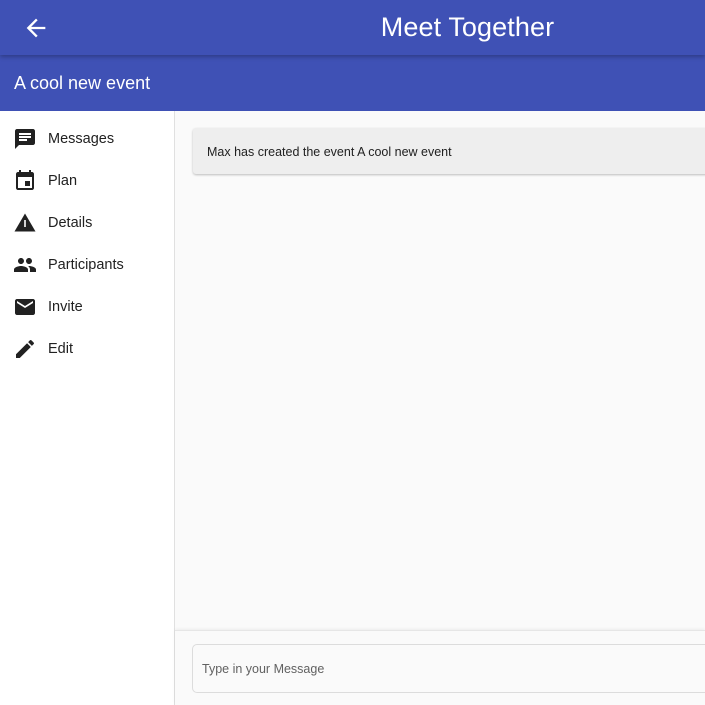 The image size is (705, 705). What do you see at coordinates (25, 265) in the screenshot?
I see `people-icon` at bounding box center [25, 265].